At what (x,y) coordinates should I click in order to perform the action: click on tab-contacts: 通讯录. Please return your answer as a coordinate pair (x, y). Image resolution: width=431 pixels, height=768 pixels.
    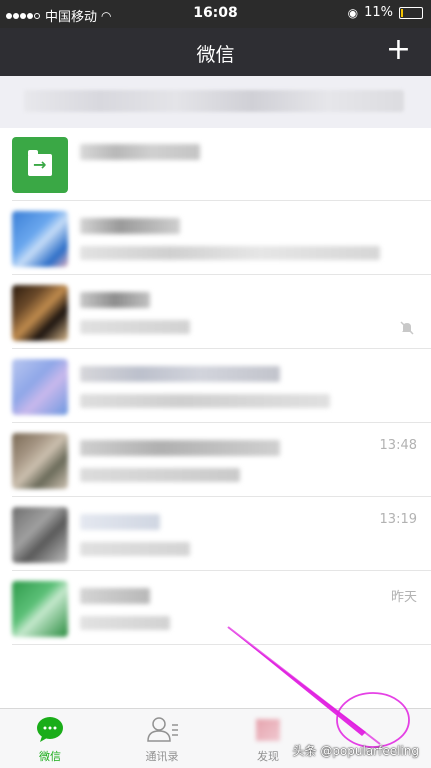
    Looking at the image, I should click on (162, 739).